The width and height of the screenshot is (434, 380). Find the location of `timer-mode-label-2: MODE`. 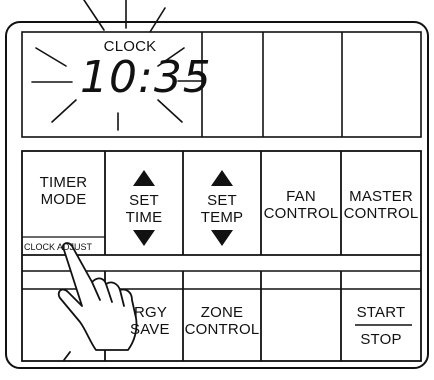

timer-mode-label-2: MODE is located at coordinates (63, 199).